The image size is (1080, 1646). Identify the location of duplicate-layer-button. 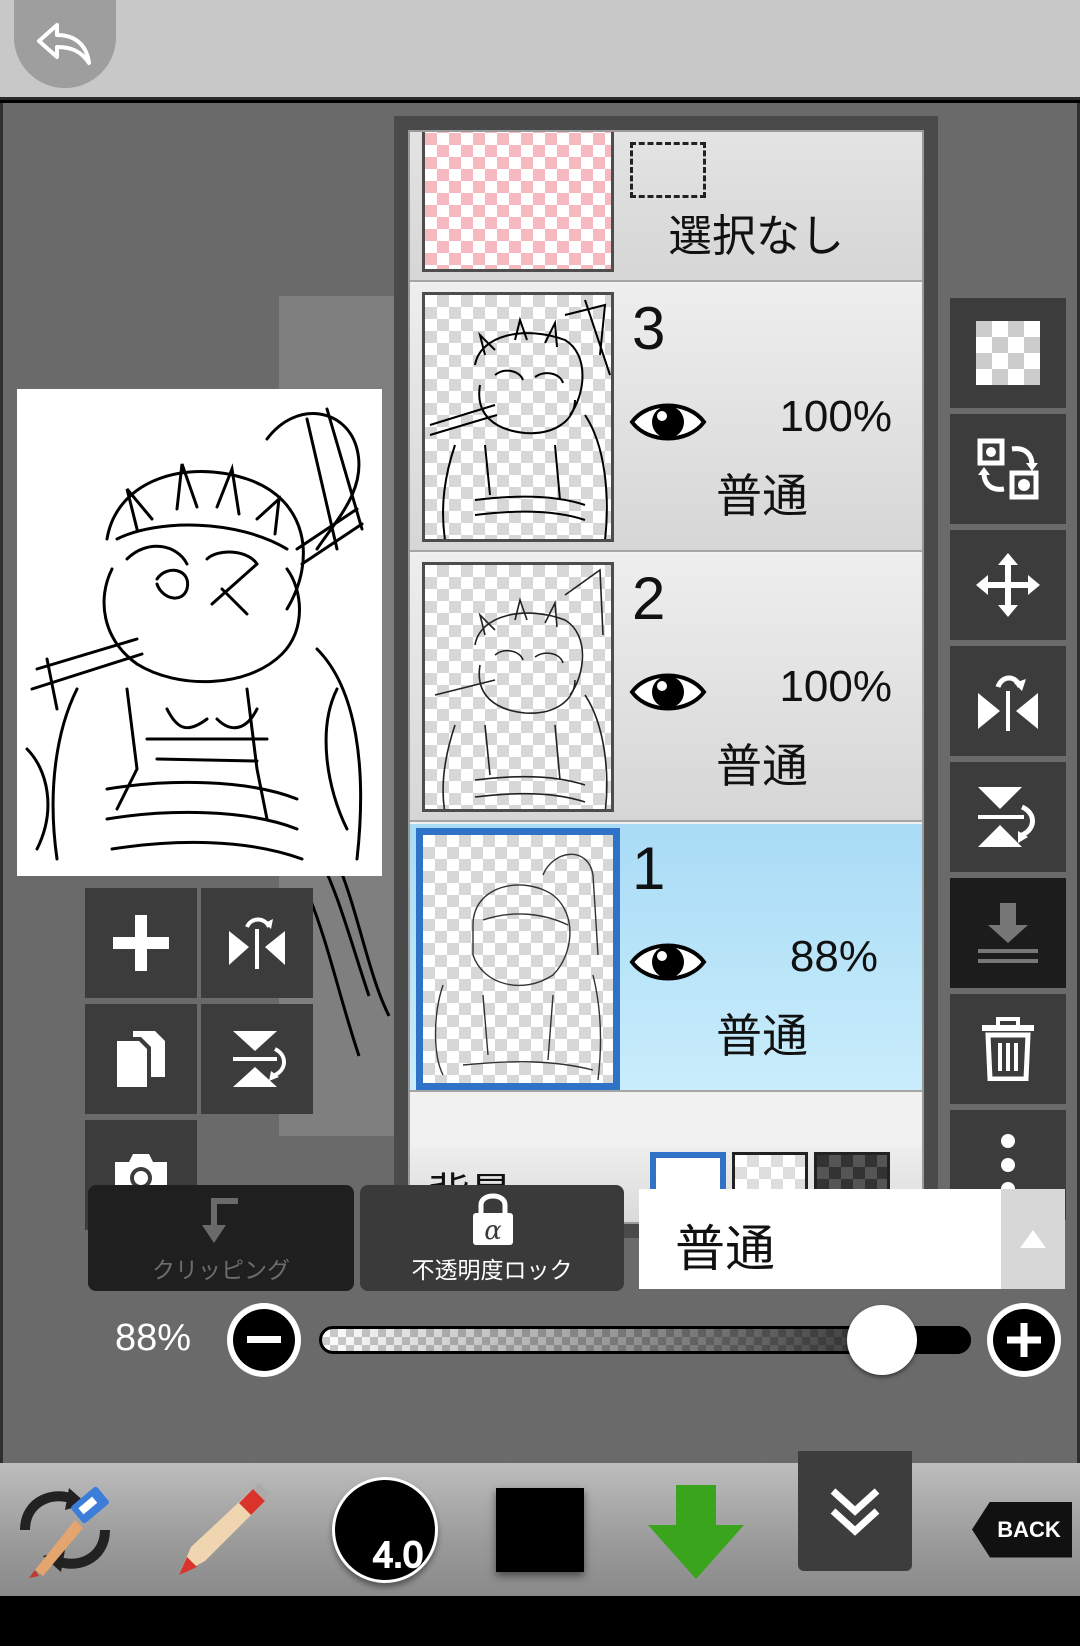
(141, 1059).